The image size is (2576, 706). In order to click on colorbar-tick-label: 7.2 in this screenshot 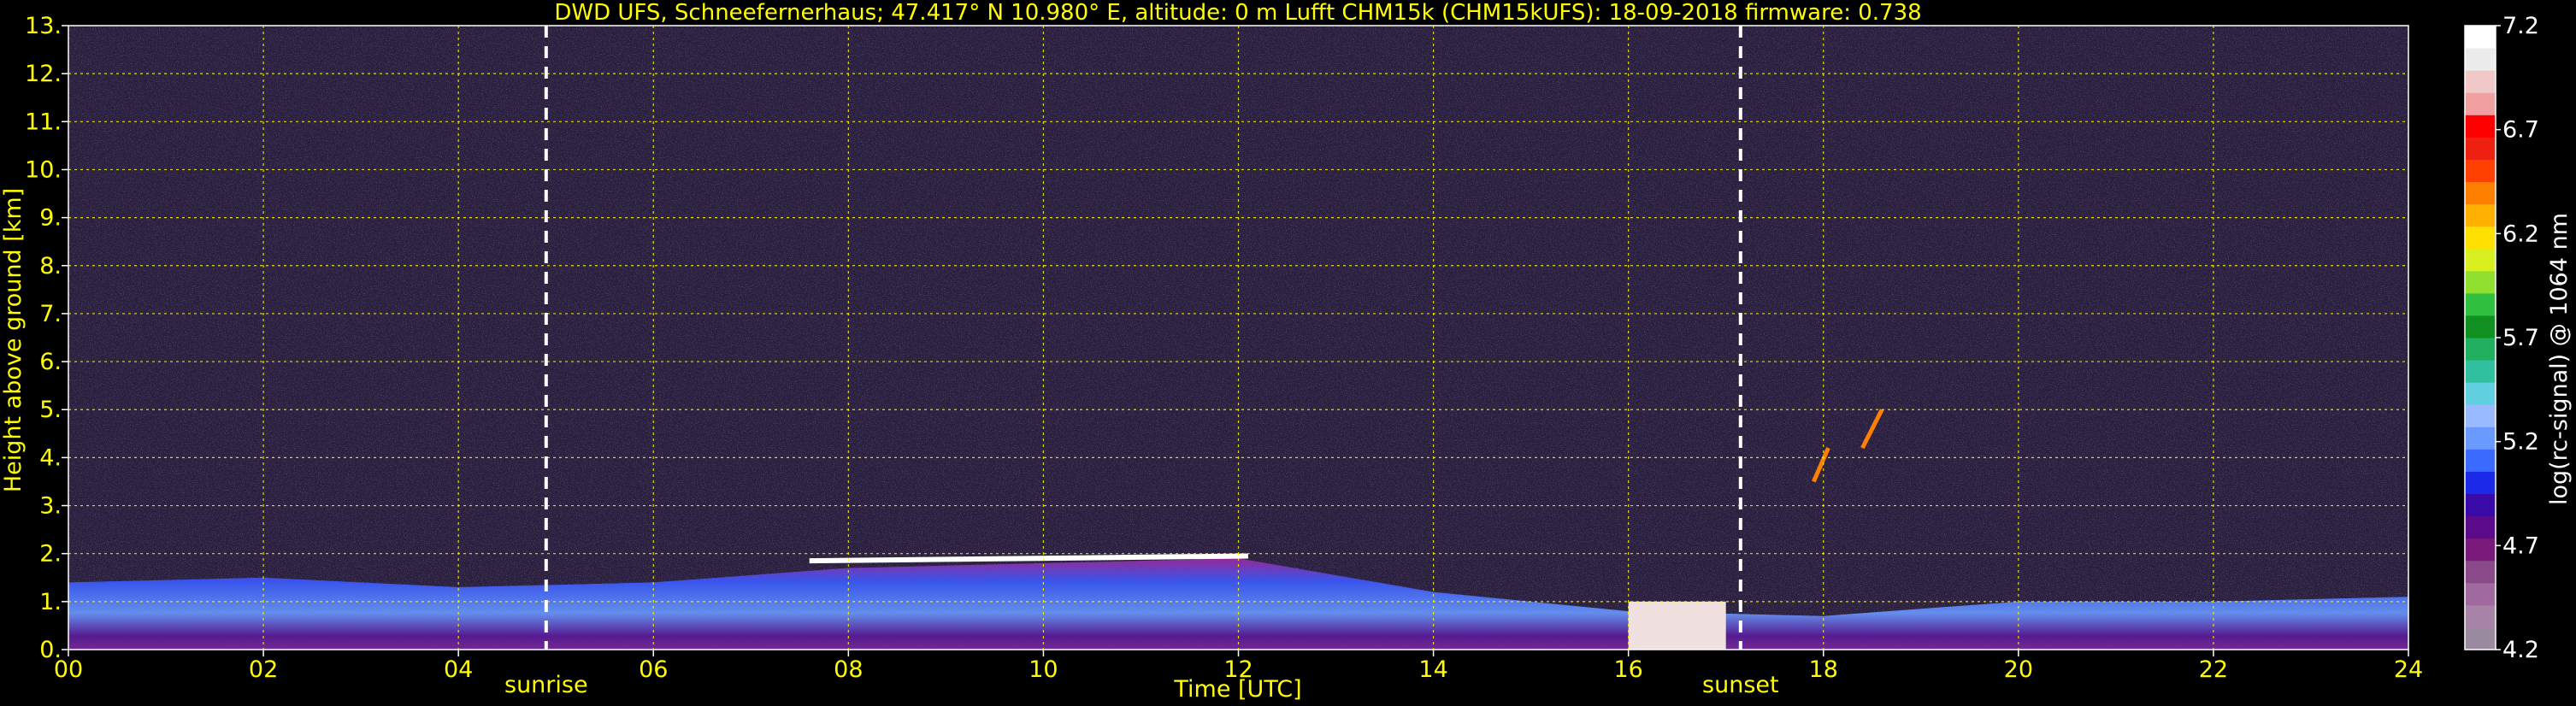, I will do `click(2520, 26)`.